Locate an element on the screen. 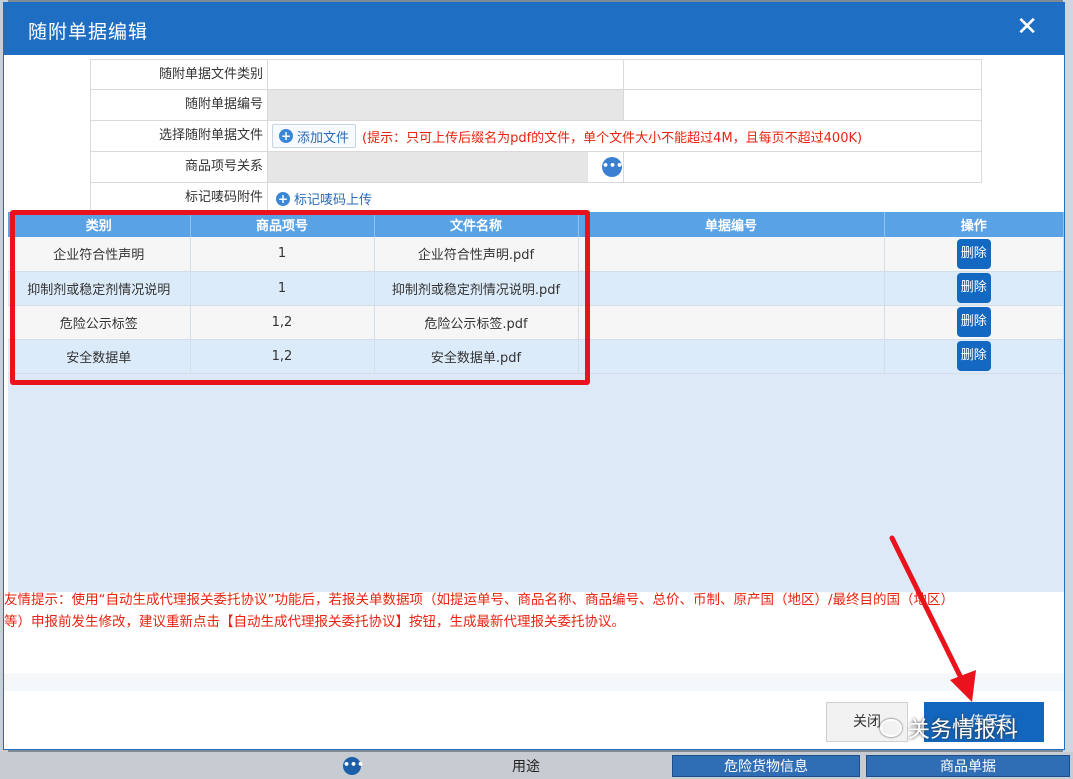  cell-file-name: 抑制剂或稳定剂情况说明.pdf is located at coordinates (476, 288).